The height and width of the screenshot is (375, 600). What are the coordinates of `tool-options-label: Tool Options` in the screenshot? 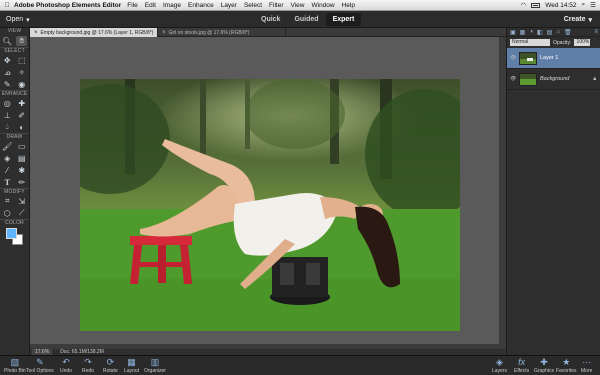 It's located at (40, 371).